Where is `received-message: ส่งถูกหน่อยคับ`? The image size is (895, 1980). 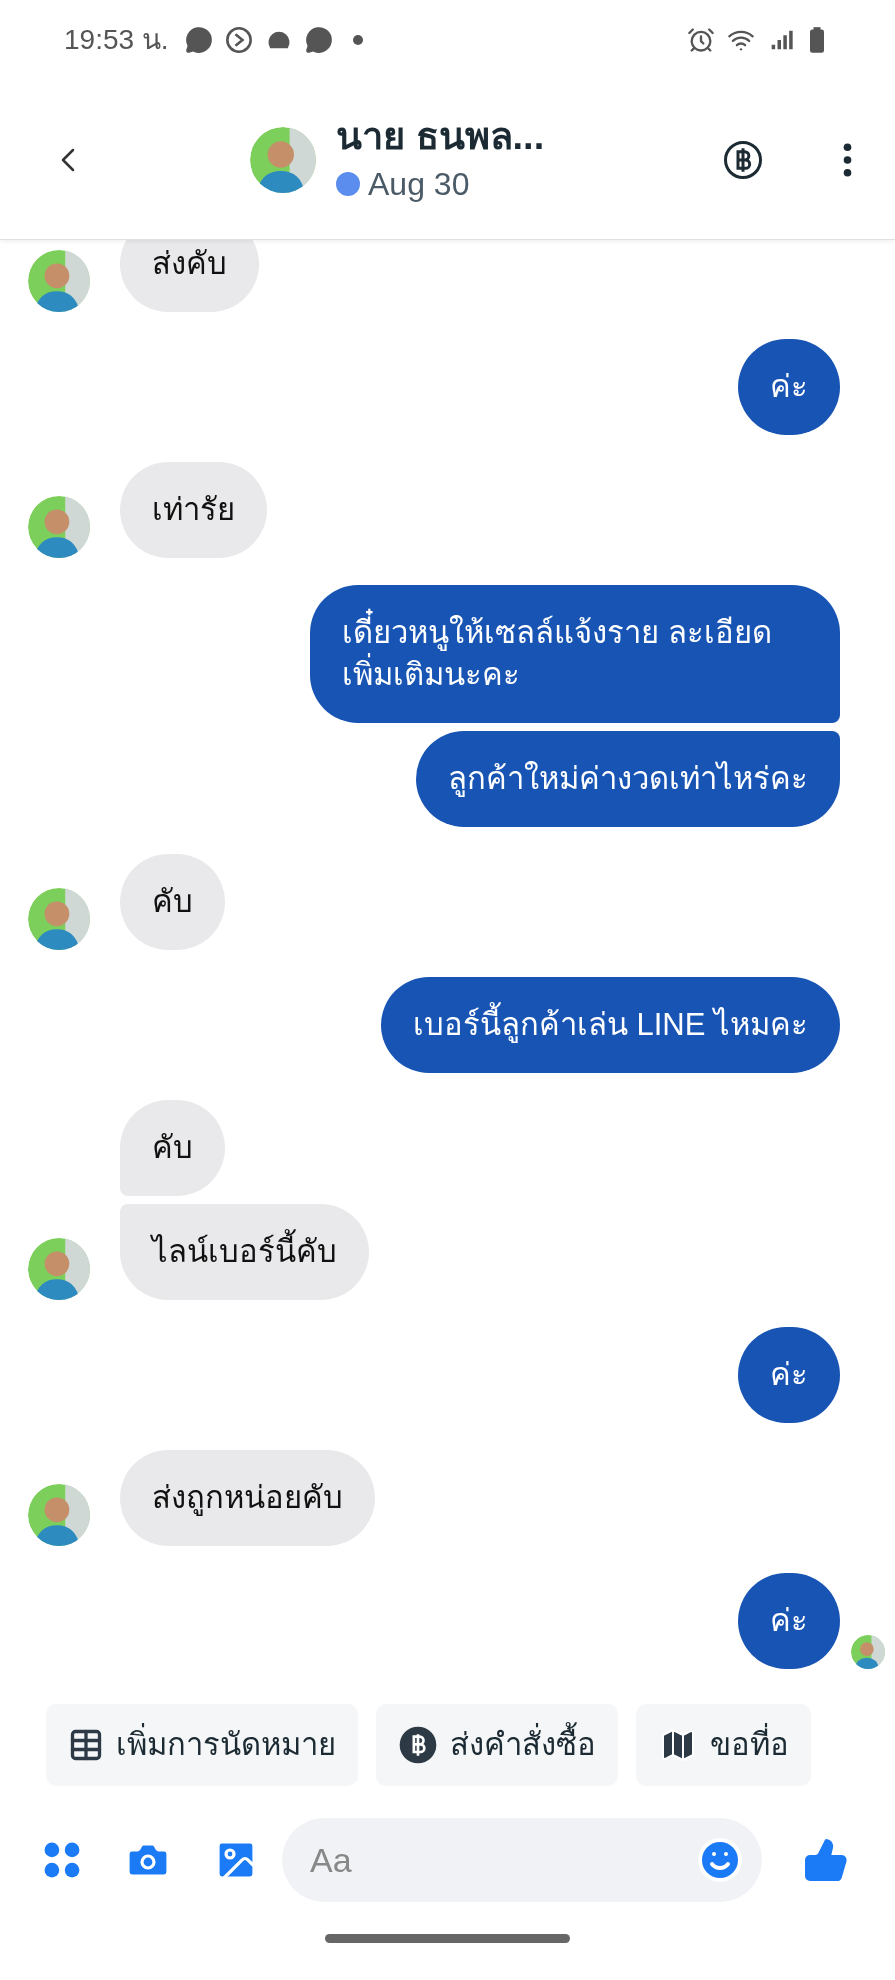
received-message: ส่งถูกหน่อยคับ is located at coordinates (247, 1498).